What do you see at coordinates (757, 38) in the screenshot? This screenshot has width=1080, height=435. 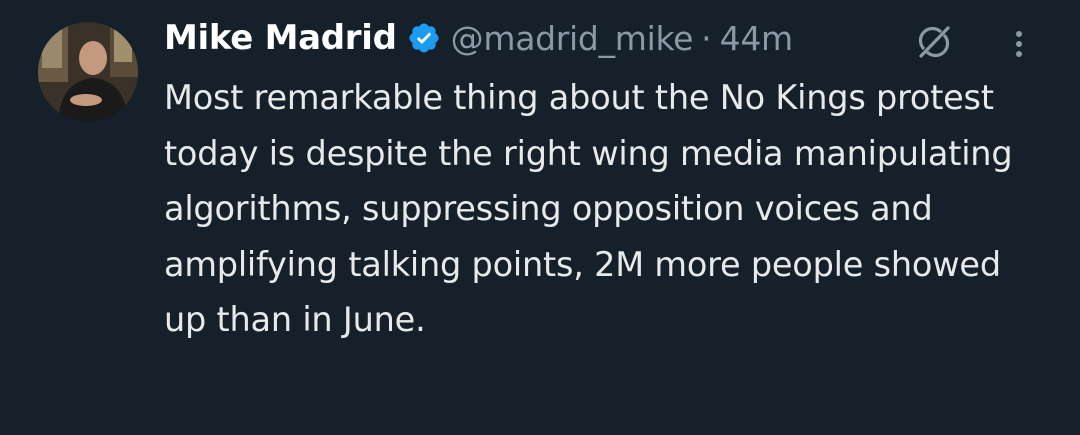 I see `tweet-time: 44m` at bounding box center [757, 38].